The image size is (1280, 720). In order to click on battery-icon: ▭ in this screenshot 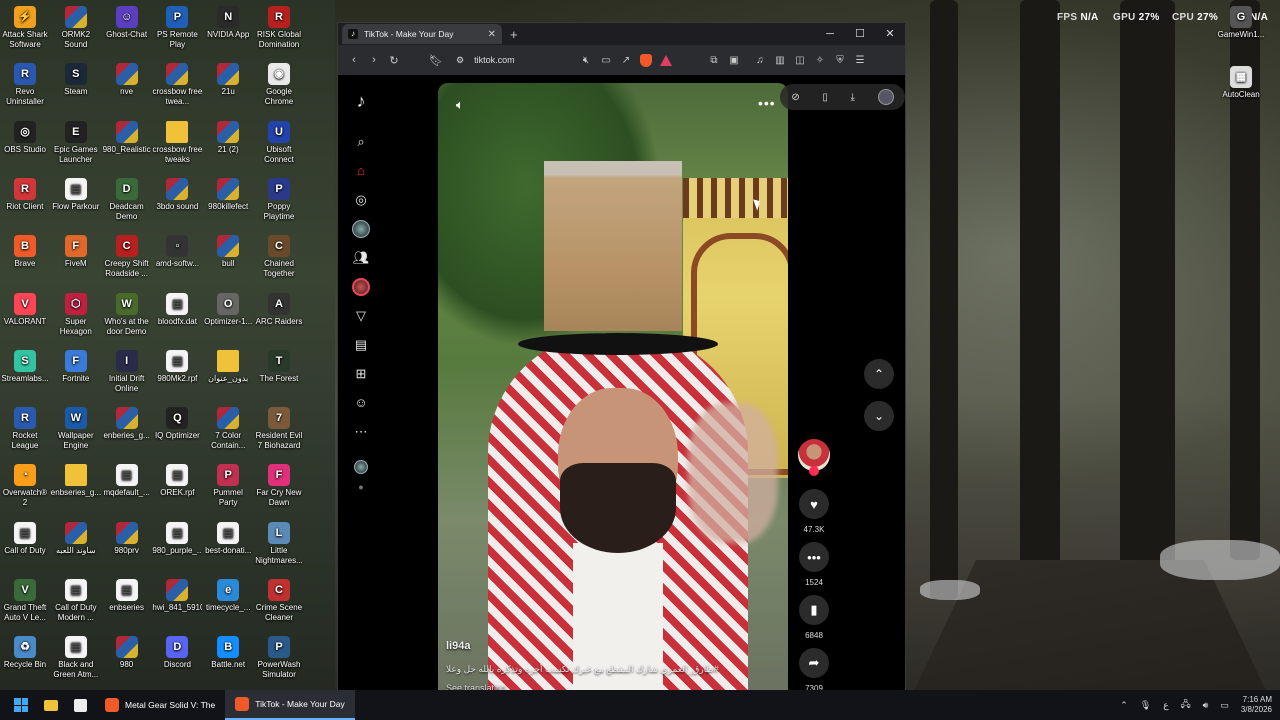, I will do `click(1224, 705)`.